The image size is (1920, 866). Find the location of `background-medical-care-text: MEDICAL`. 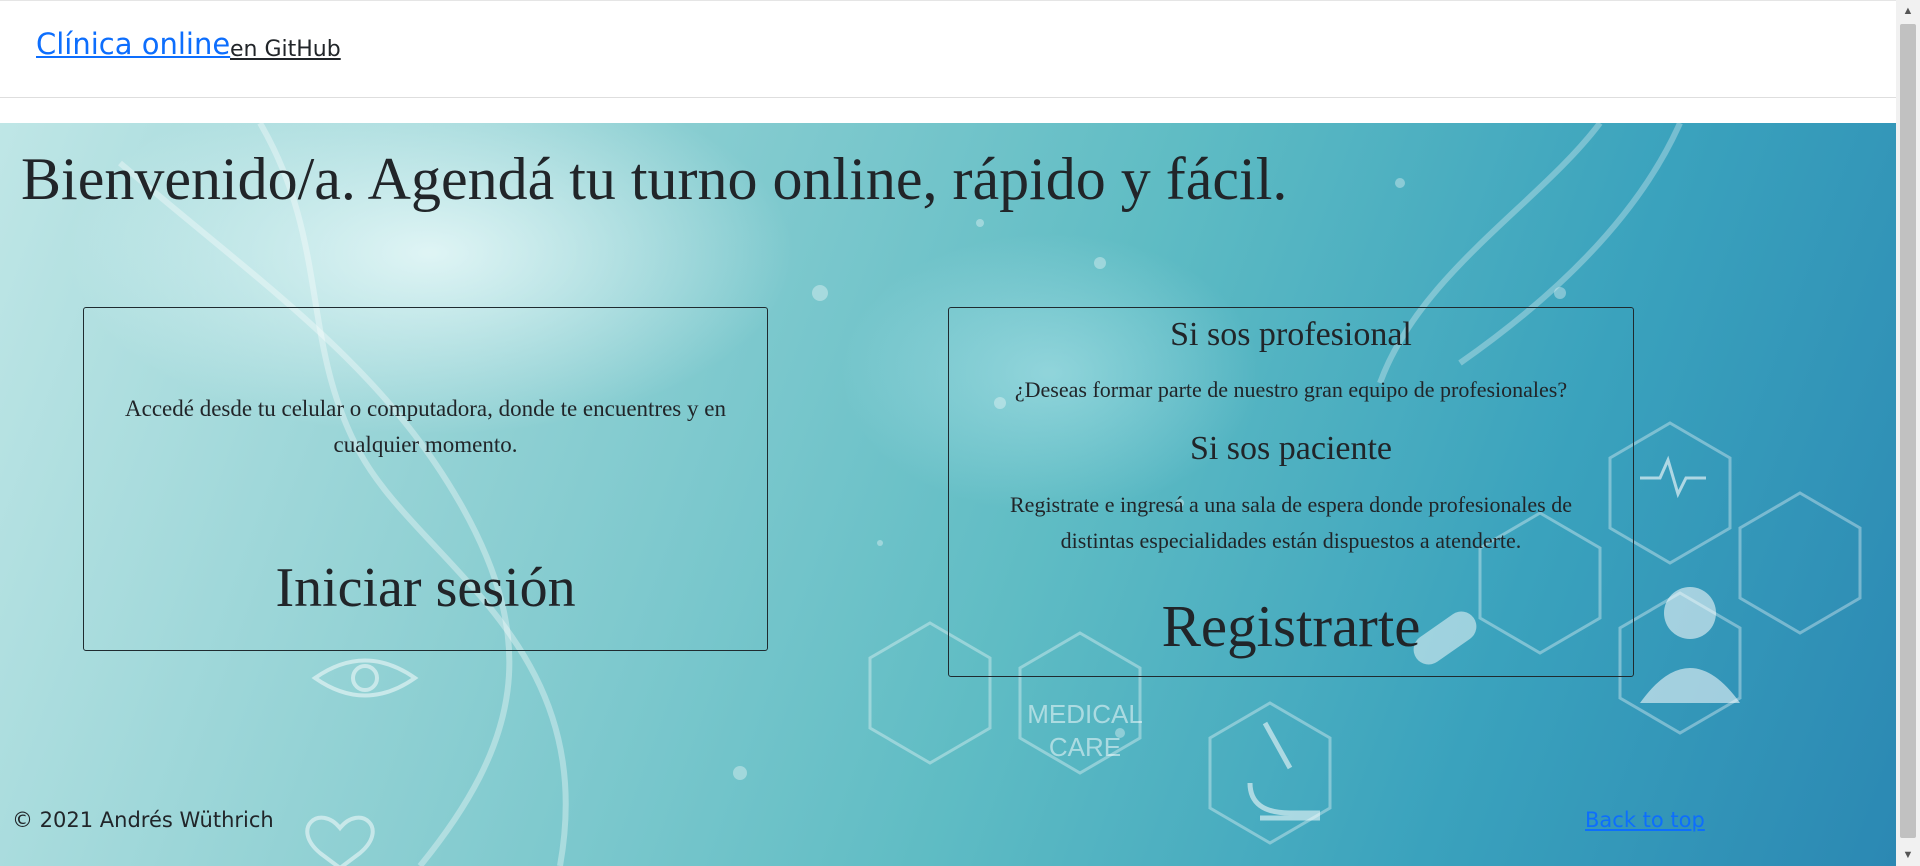

background-medical-care-text: MEDICAL is located at coordinates (1085, 714).